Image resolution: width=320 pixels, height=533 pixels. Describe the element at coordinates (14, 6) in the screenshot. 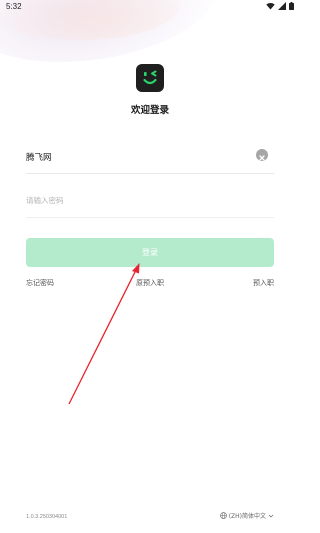

I see `status-time: 5:32` at that location.